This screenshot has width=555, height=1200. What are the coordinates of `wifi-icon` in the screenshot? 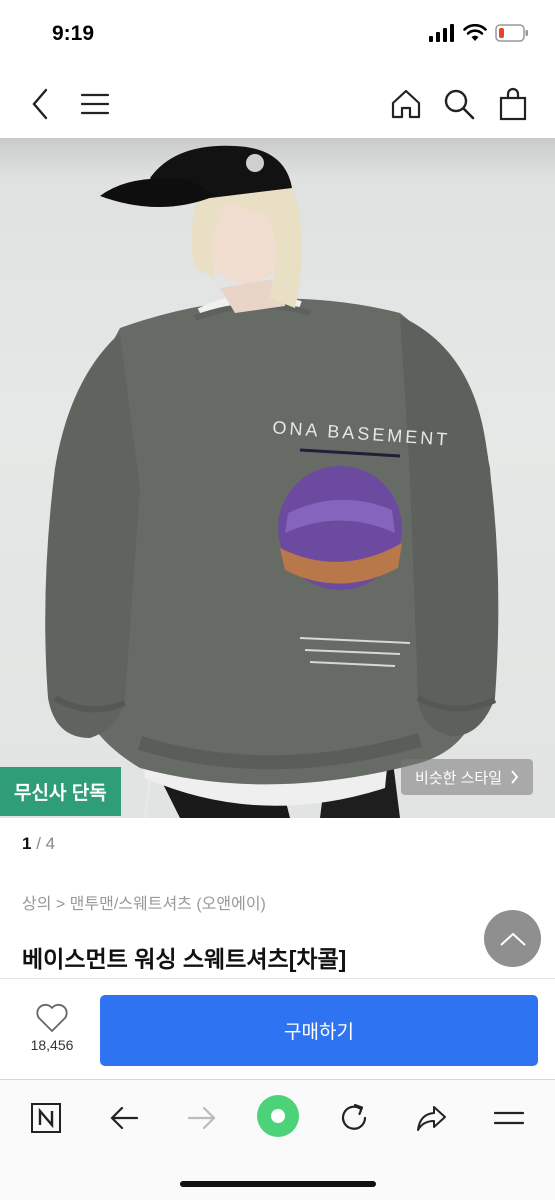 It's located at (475, 32).